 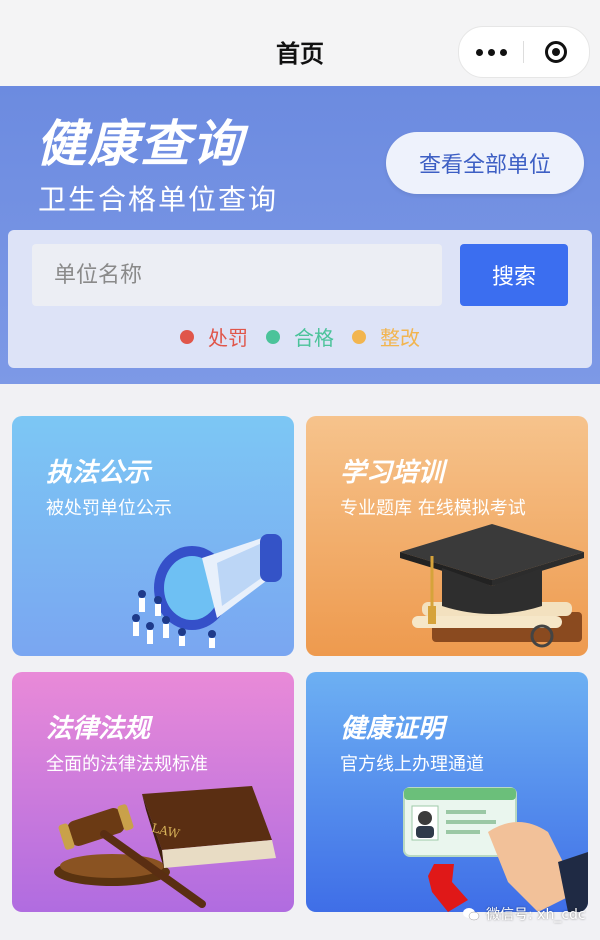 I want to click on mini-program-capsule, so click(x=524, y=52).